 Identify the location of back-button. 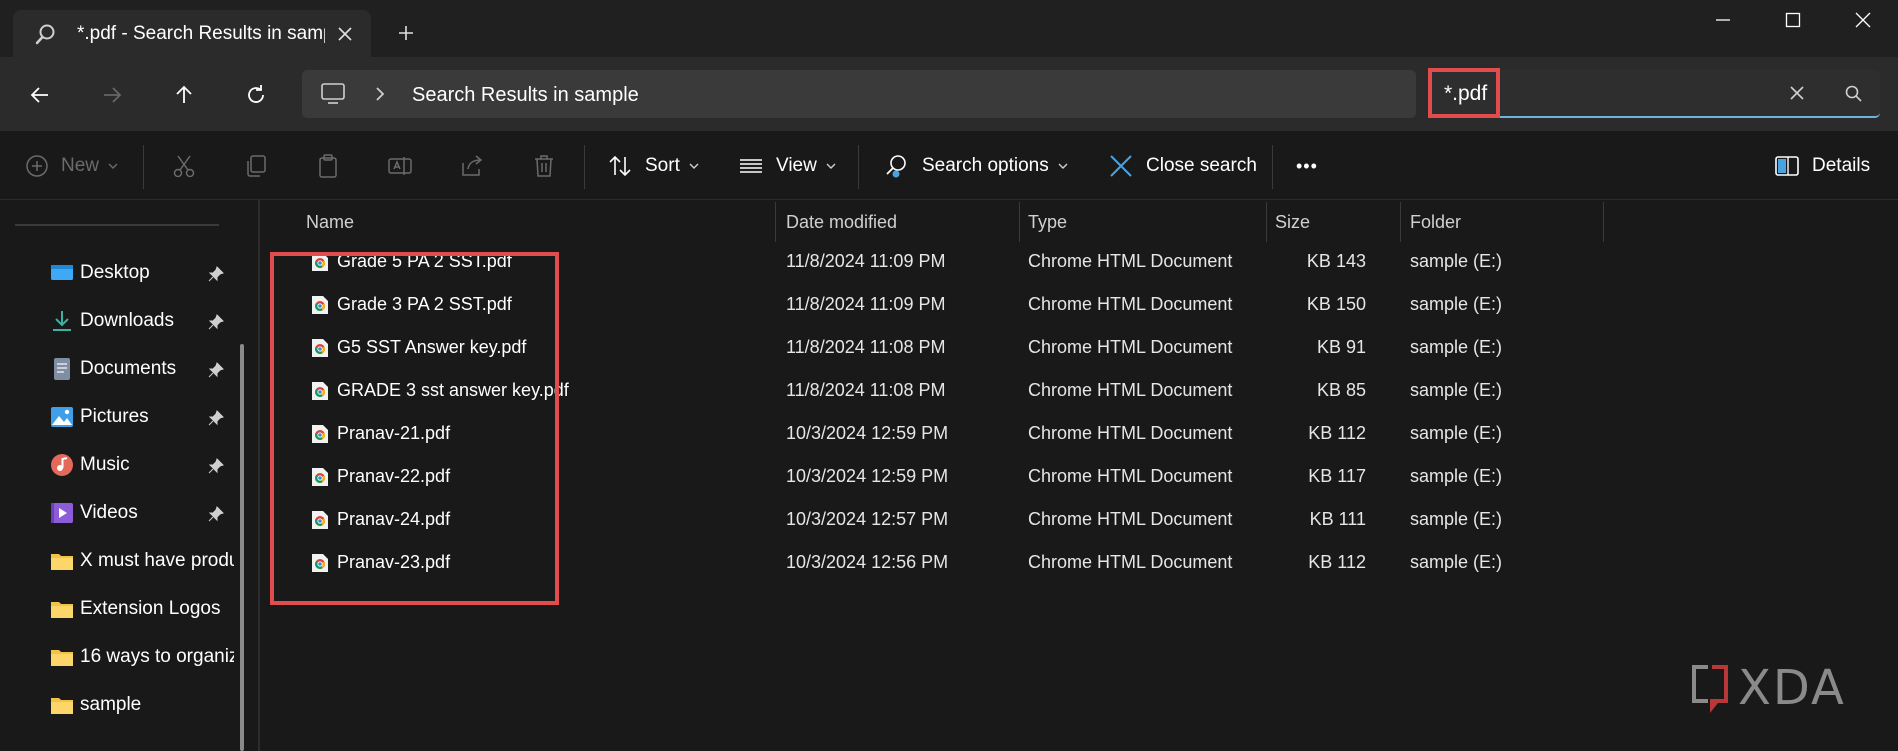
(40, 95).